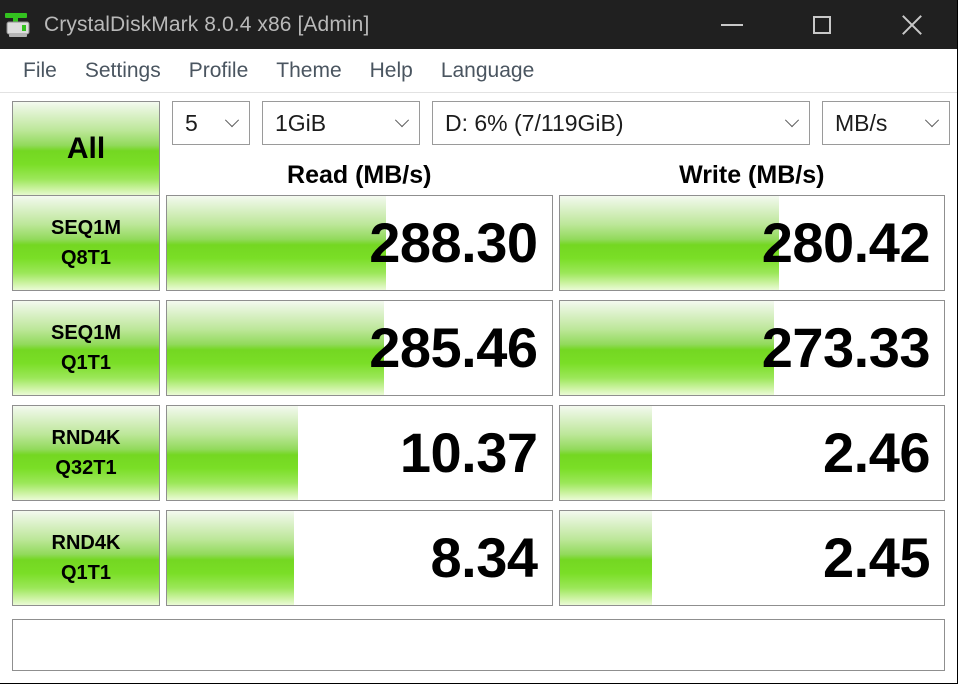 This screenshot has width=958, height=684. I want to click on test-count-value: 5, so click(191, 122).